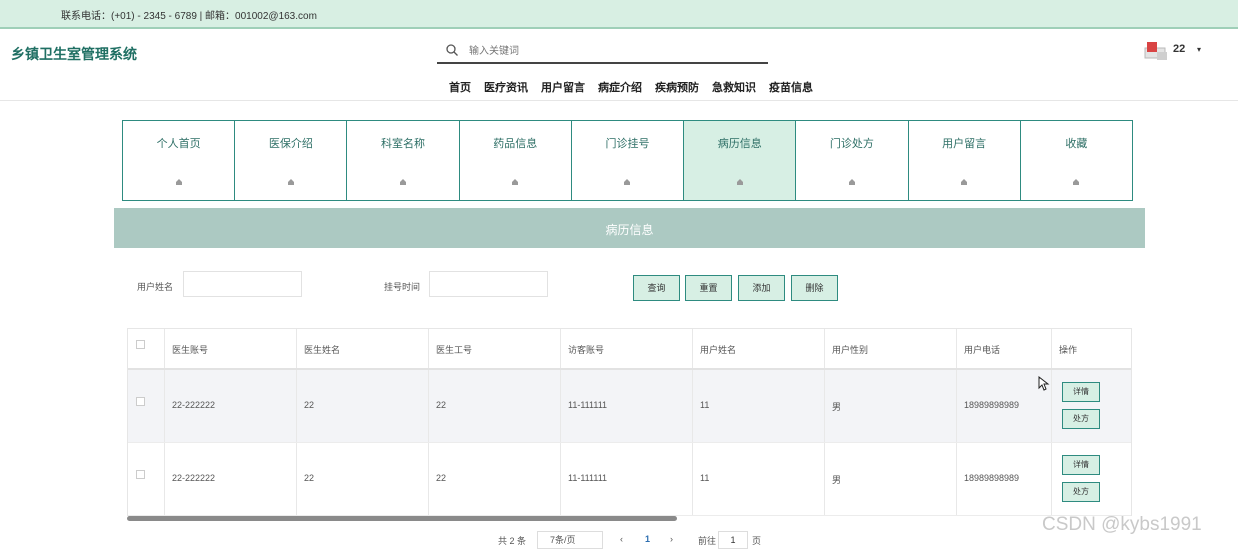 Image resolution: width=1238 pixels, height=549 pixels. What do you see at coordinates (733, 540) in the screenshot?
I see `goto-page-input: 1` at bounding box center [733, 540].